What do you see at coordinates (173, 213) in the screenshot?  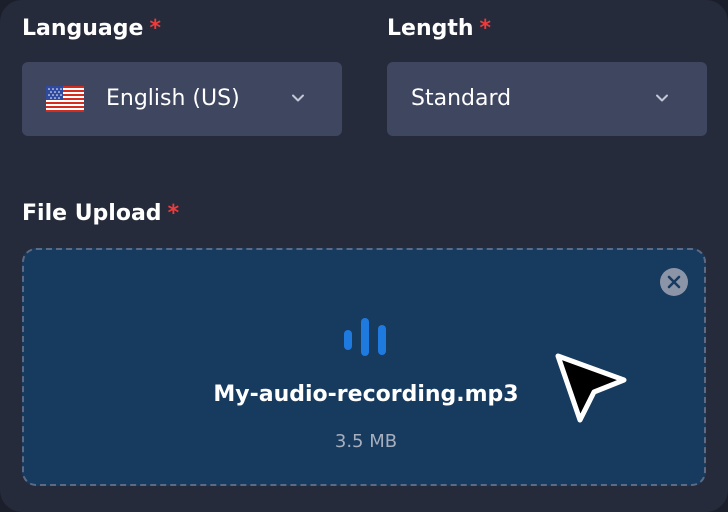 I see `file-upload-required-marker: *` at bounding box center [173, 213].